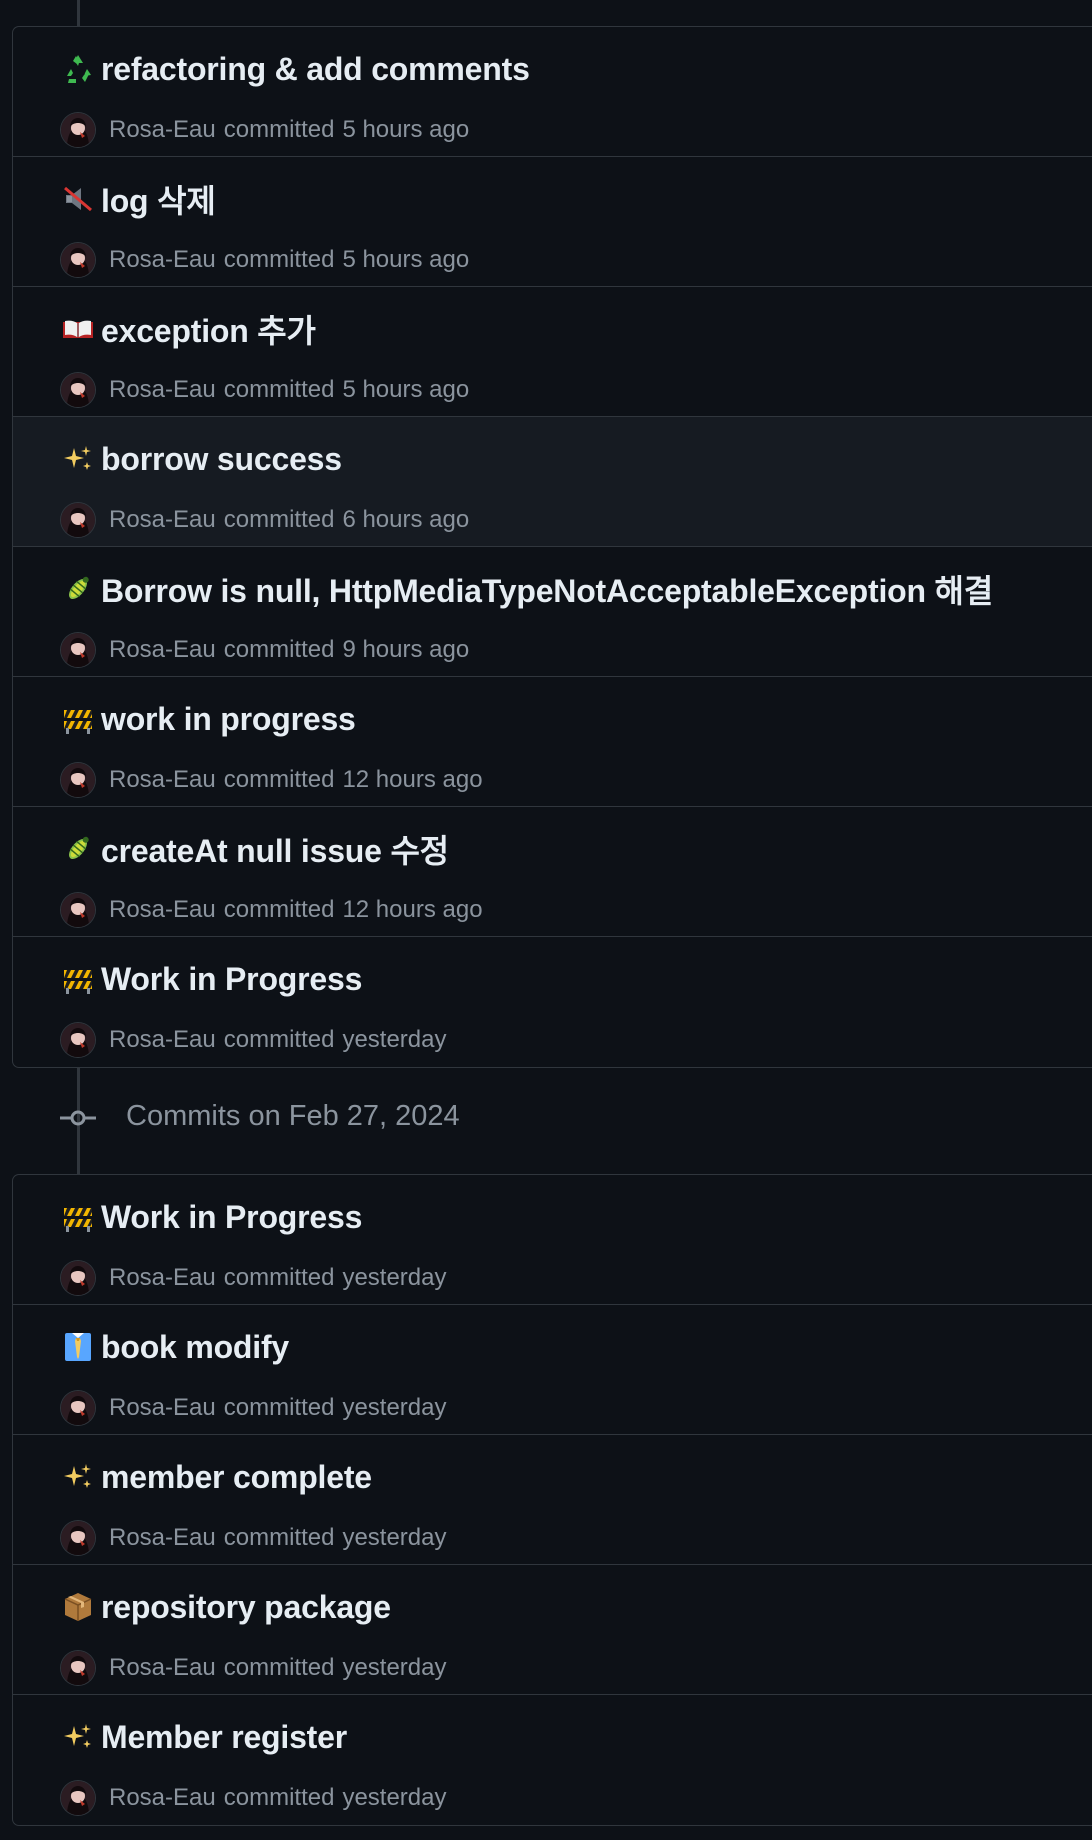 This screenshot has height=1840, width=1092. What do you see at coordinates (293, 1116) in the screenshot?
I see `commits-date-label: Commits on Feb 27, 2024` at bounding box center [293, 1116].